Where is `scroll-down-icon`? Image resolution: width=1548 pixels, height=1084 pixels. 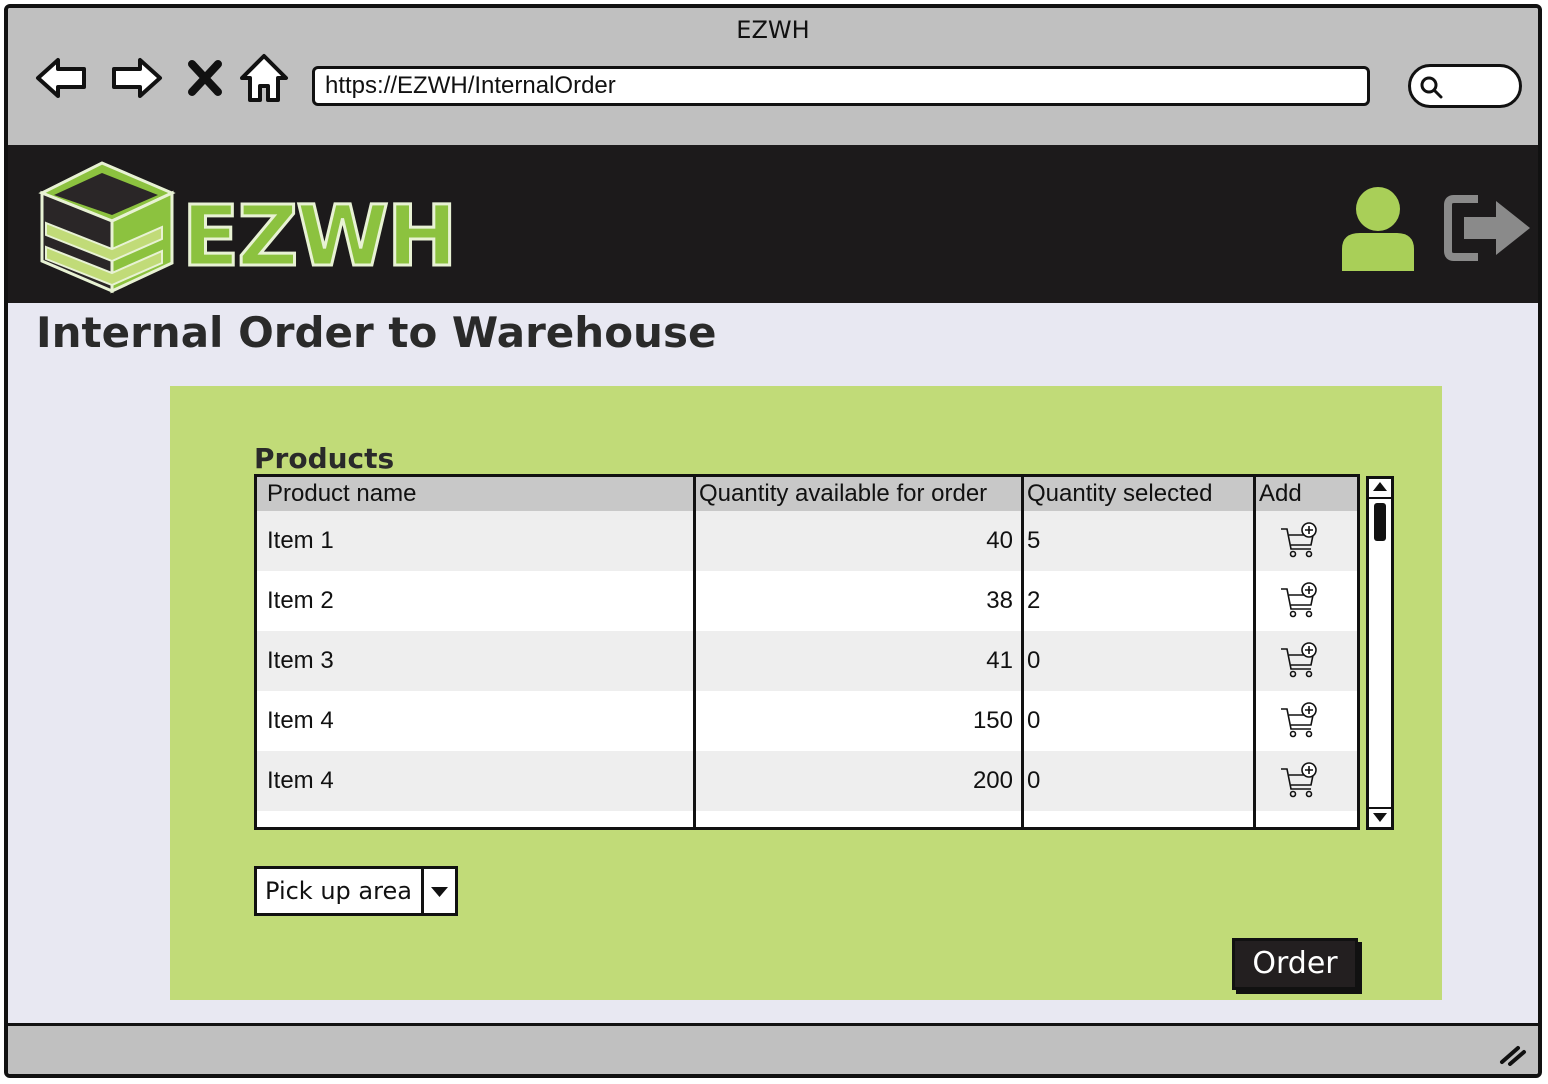 scroll-down-icon is located at coordinates (1380, 817).